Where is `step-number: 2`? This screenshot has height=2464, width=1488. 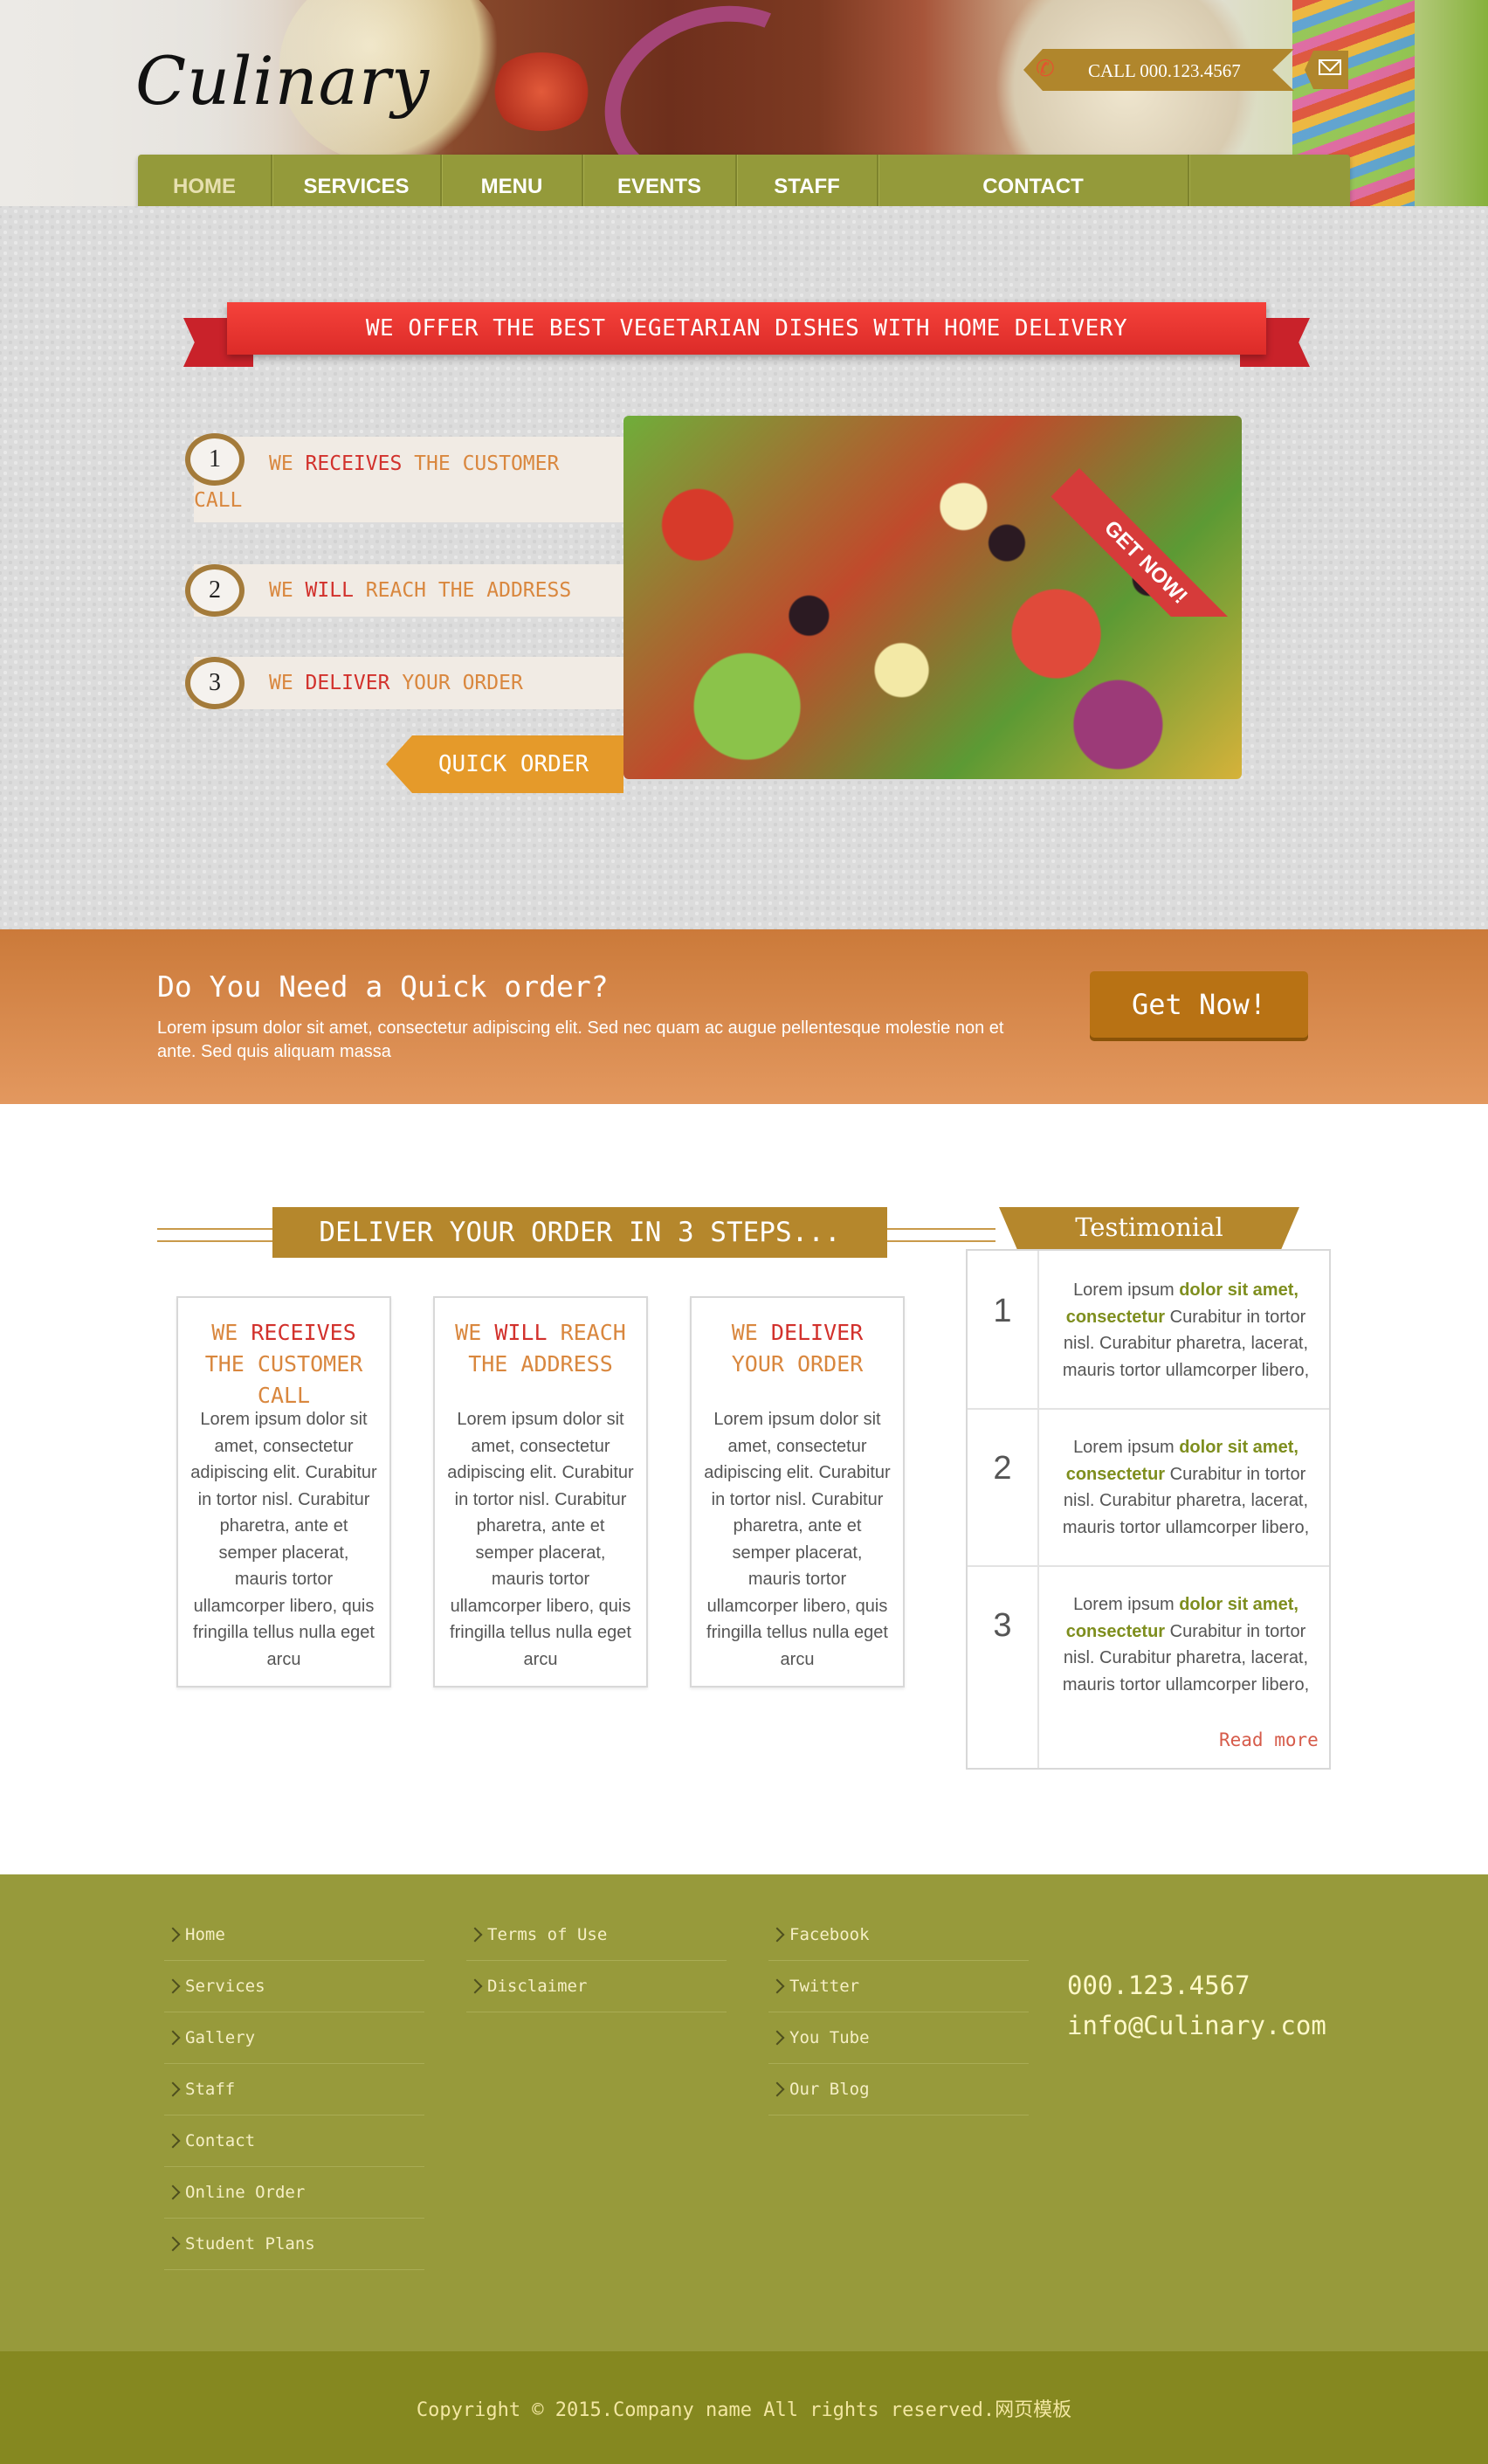
step-number: 2 is located at coordinates (215, 590).